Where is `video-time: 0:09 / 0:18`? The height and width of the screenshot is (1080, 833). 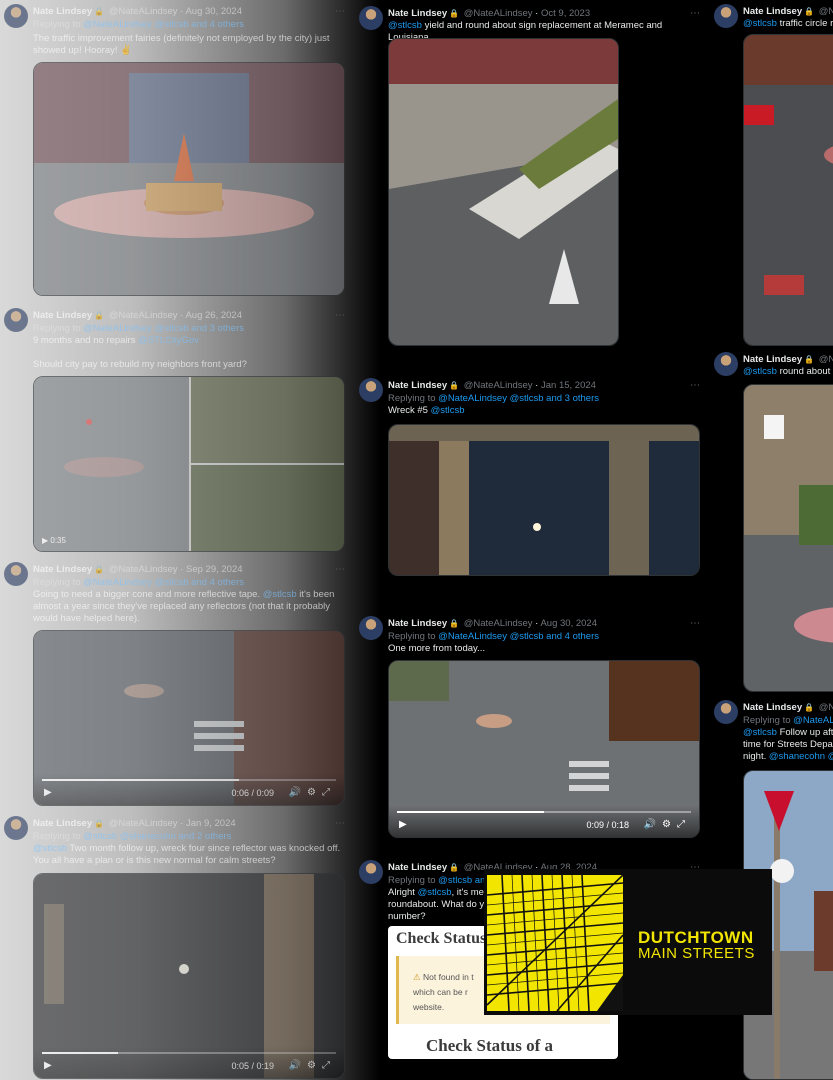
video-time: 0:09 / 0:18 is located at coordinates (607, 825).